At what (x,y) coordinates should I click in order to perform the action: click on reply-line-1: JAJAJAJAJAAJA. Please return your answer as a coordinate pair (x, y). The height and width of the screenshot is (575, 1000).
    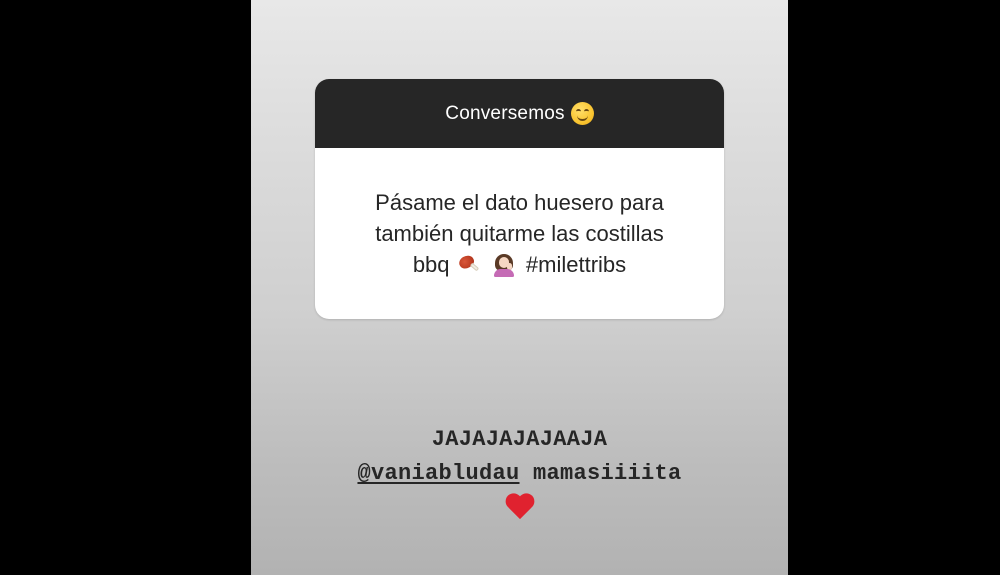
    Looking at the image, I should click on (519, 439).